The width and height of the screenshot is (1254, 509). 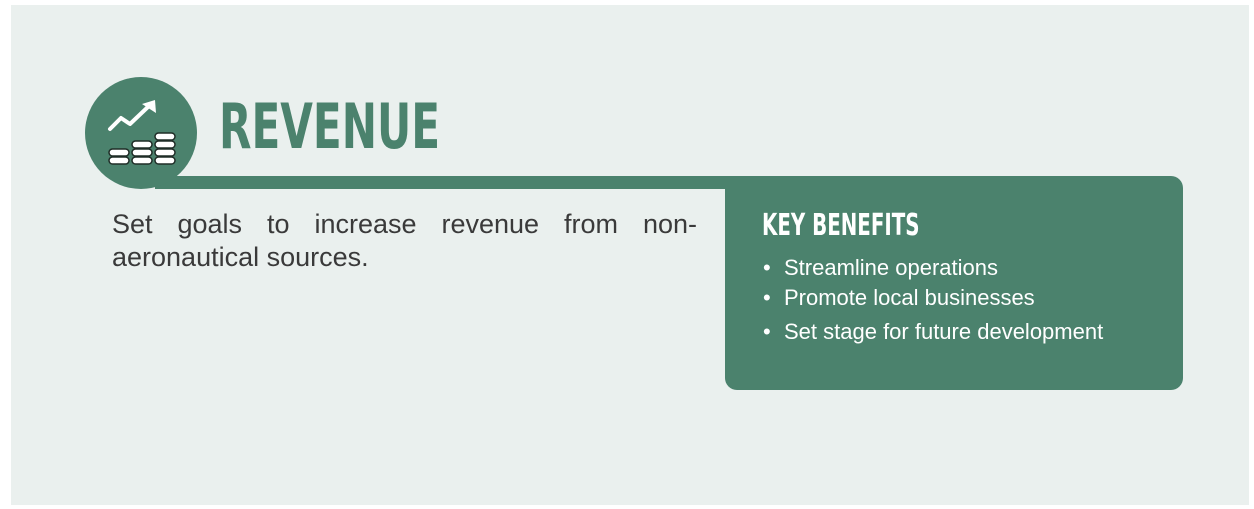 I want to click on key-benefits-title: KEY BENEFITS, so click(x=841, y=225).